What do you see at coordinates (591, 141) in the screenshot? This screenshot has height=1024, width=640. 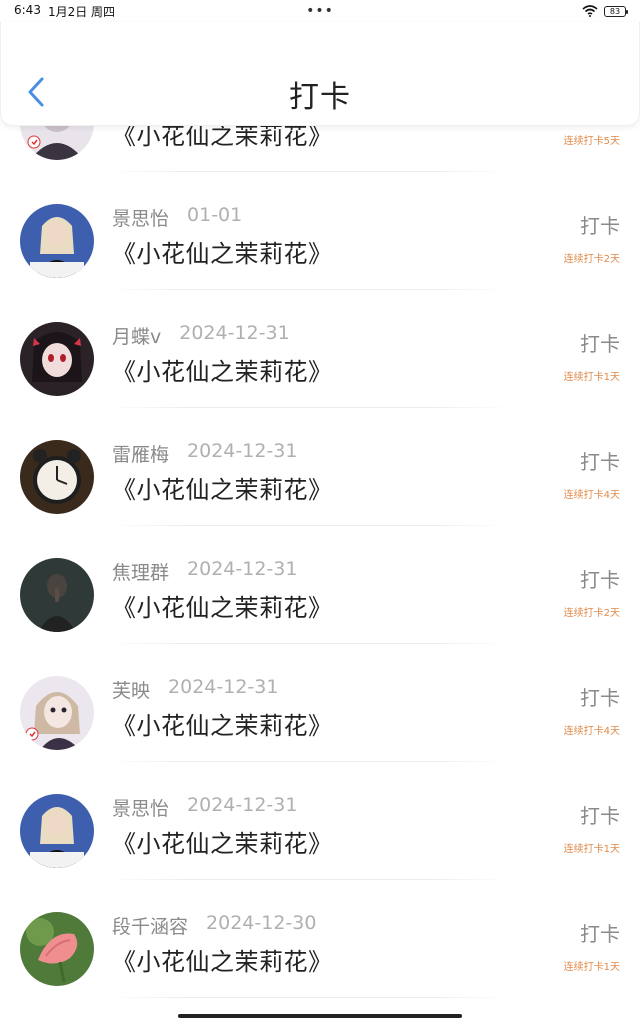 I see `streak-label: 连续打卡5天` at bounding box center [591, 141].